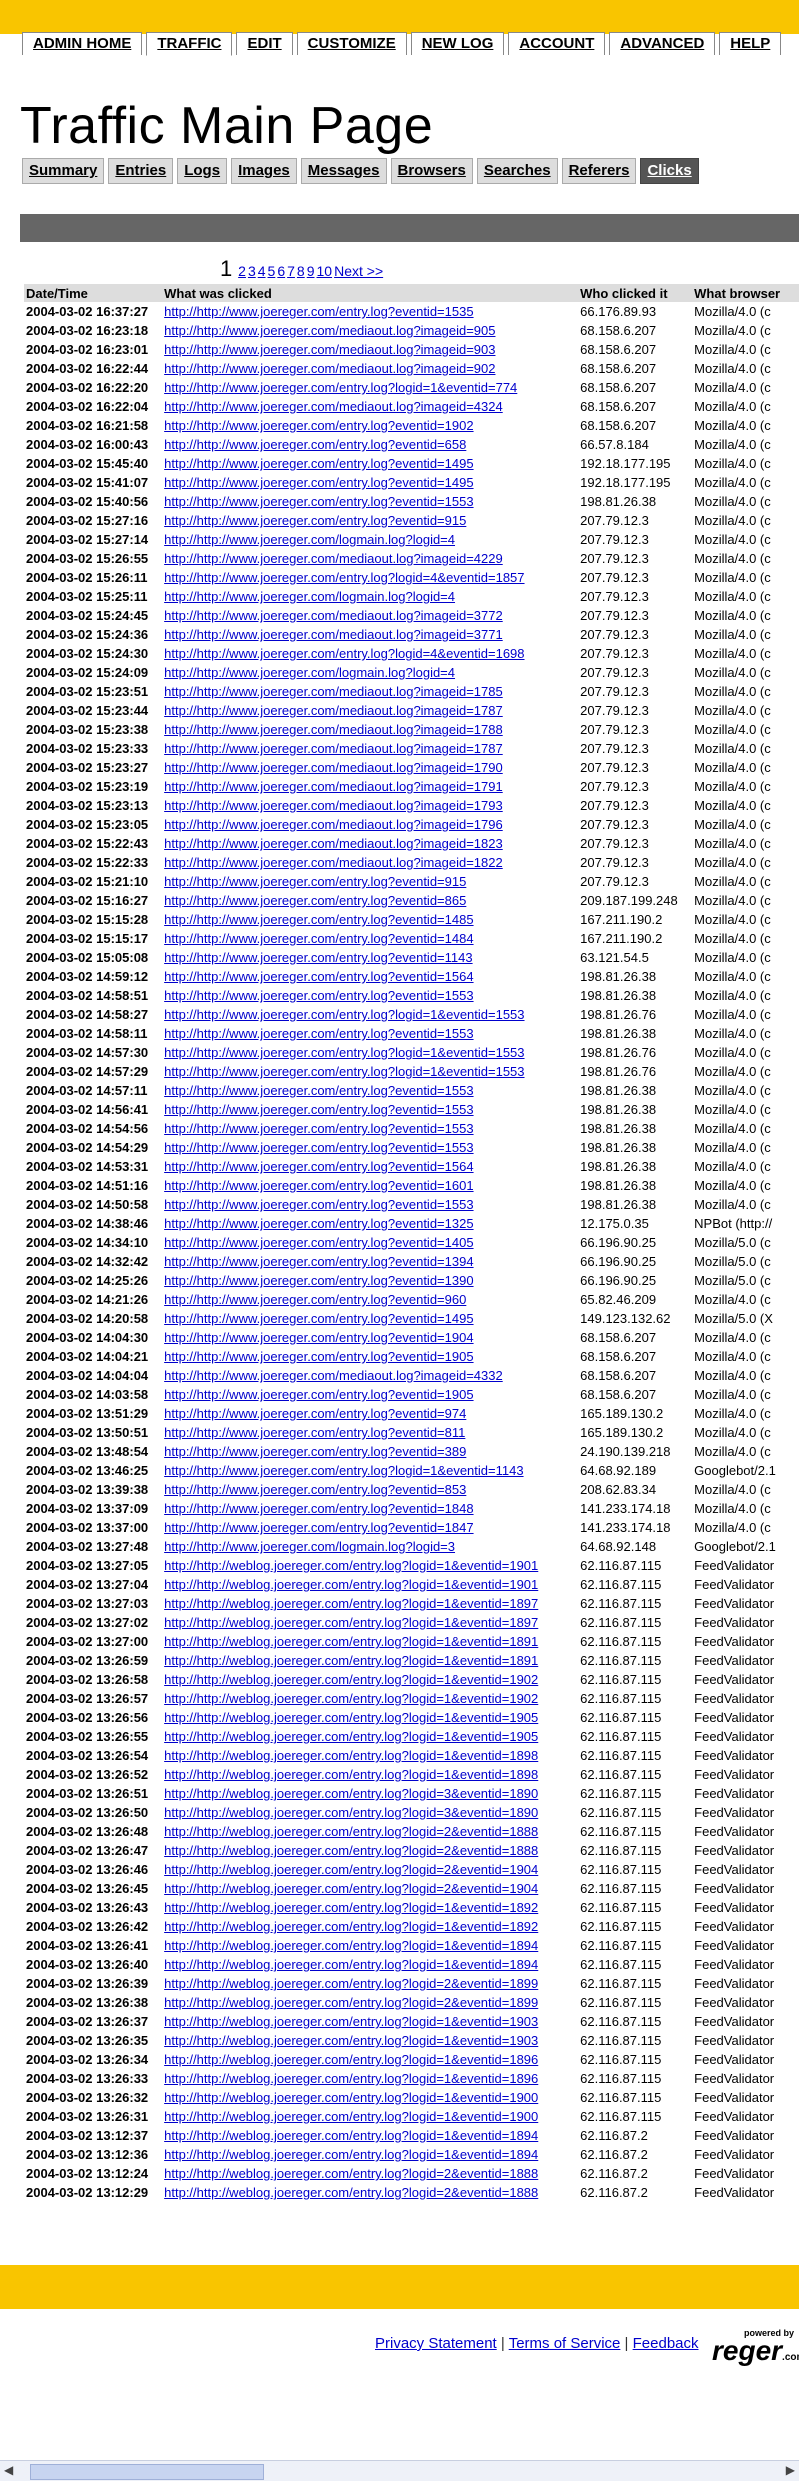 The width and height of the screenshot is (799, 2481). Describe the element at coordinates (63, 171) in the screenshot. I see `subnav-summary: Summary` at that location.